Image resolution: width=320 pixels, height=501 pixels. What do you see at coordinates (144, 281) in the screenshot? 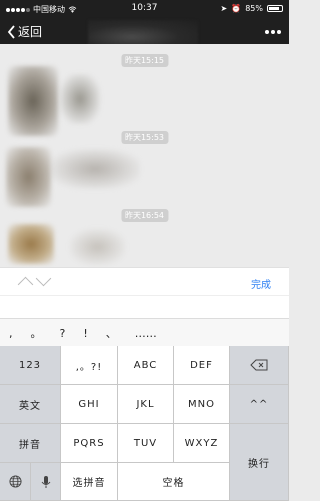
I see `input-toolbar: 完成` at bounding box center [144, 281].